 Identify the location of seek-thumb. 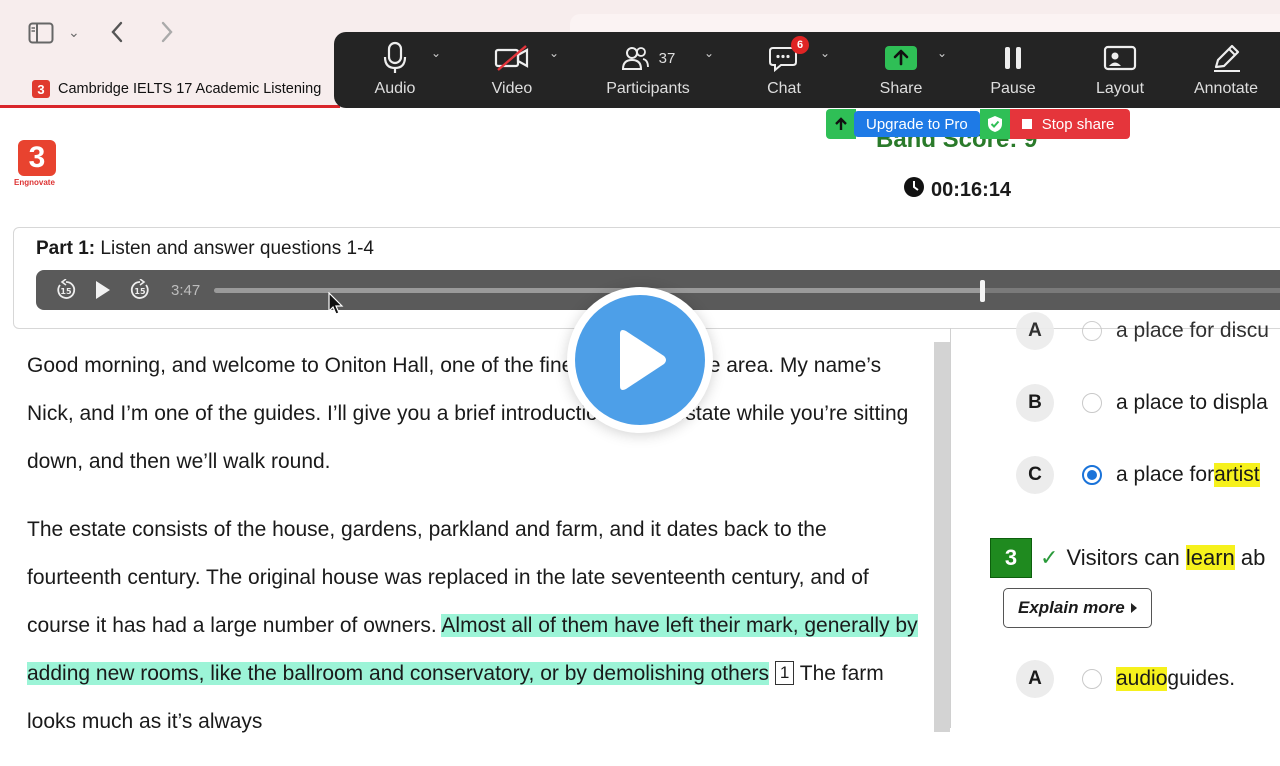
(983, 291).